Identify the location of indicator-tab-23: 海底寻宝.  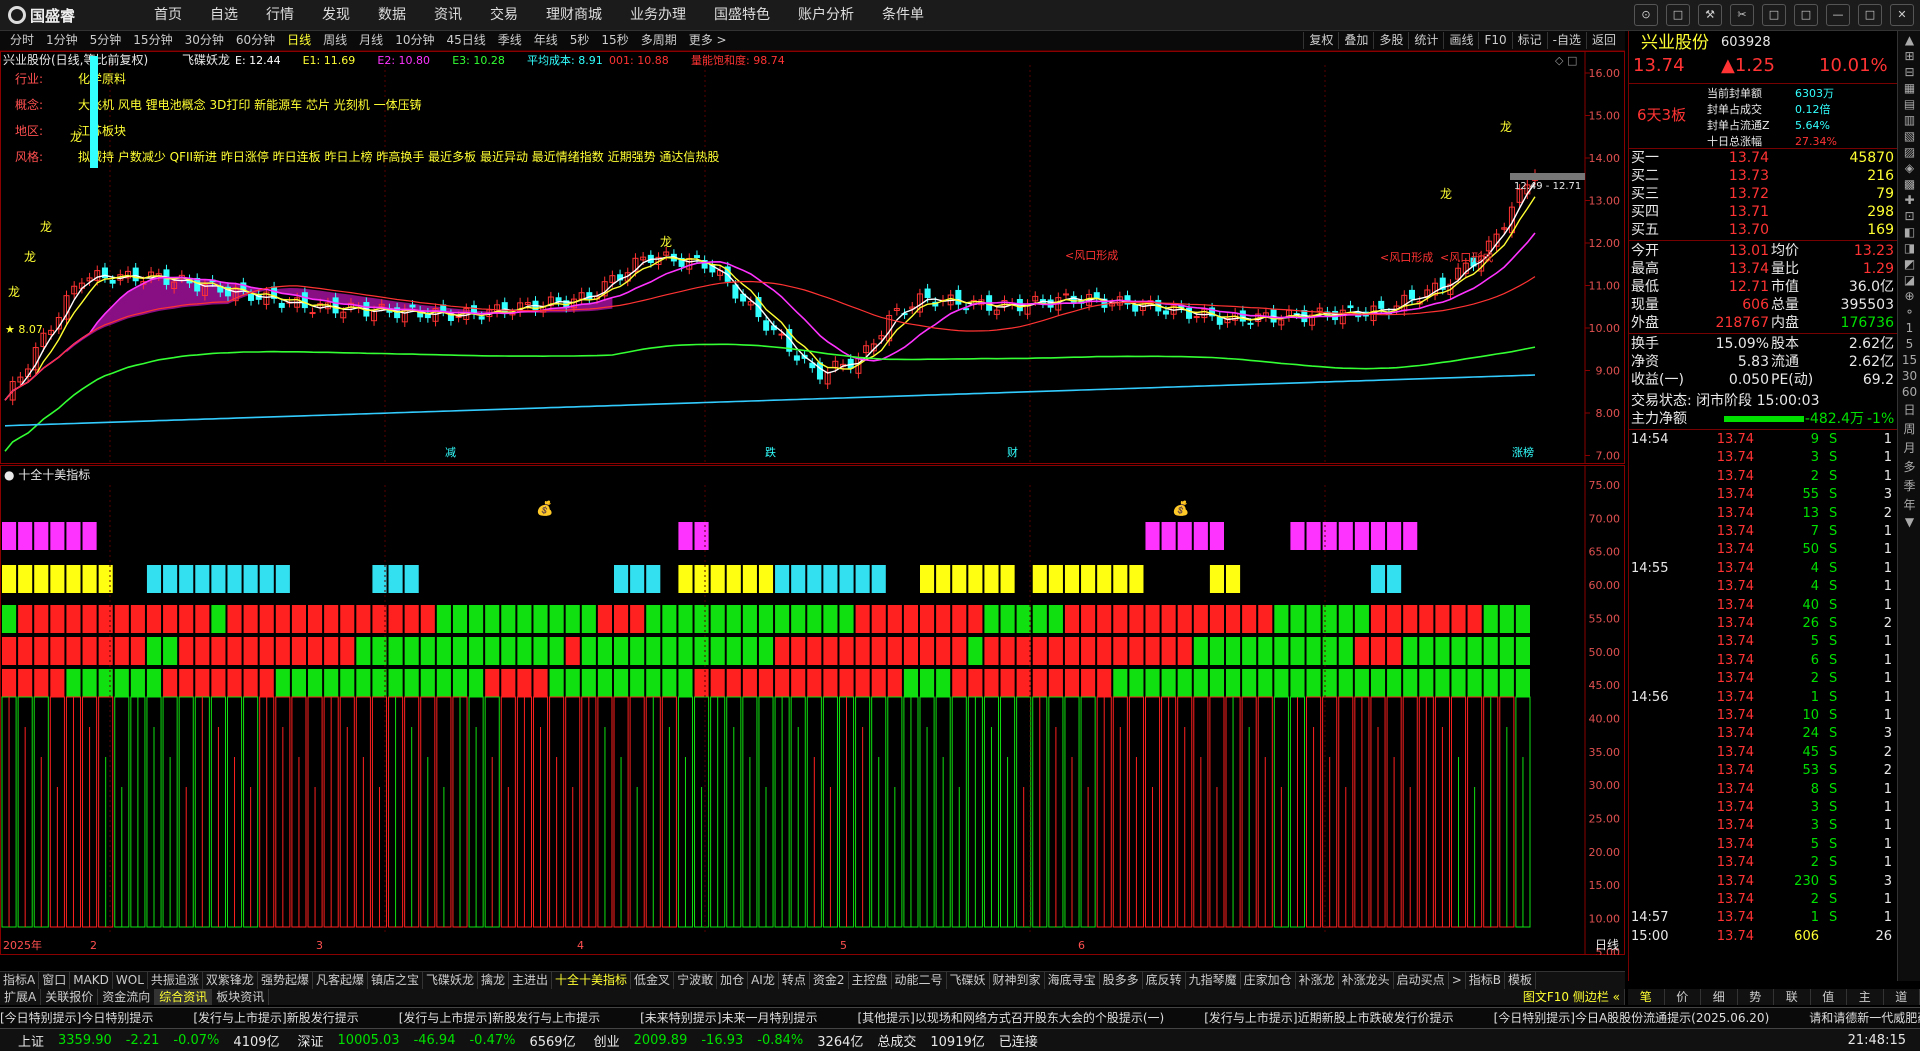
(1072, 980).